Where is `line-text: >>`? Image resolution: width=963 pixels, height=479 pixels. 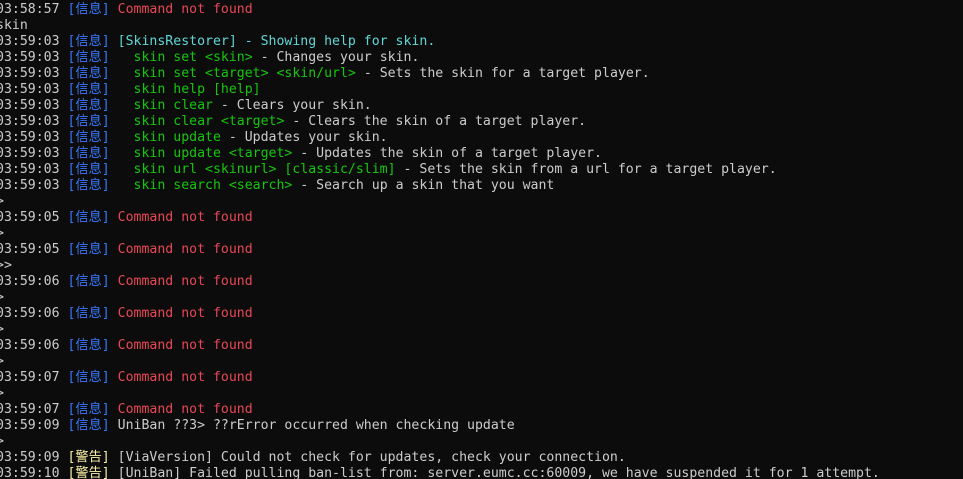
line-text: >> is located at coordinates (6, 265).